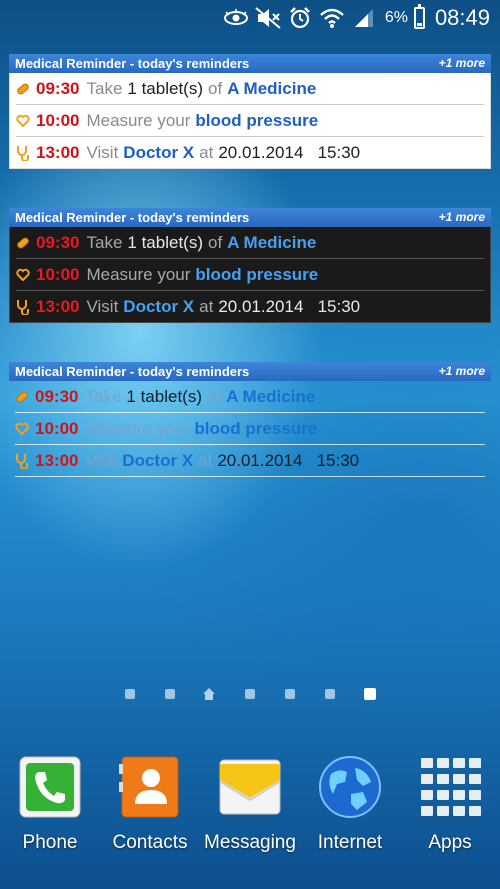 Image resolution: width=500 pixels, height=889 pixels. What do you see at coordinates (268, 18) in the screenshot?
I see `mute-icon` at bounding box center [268, 18].